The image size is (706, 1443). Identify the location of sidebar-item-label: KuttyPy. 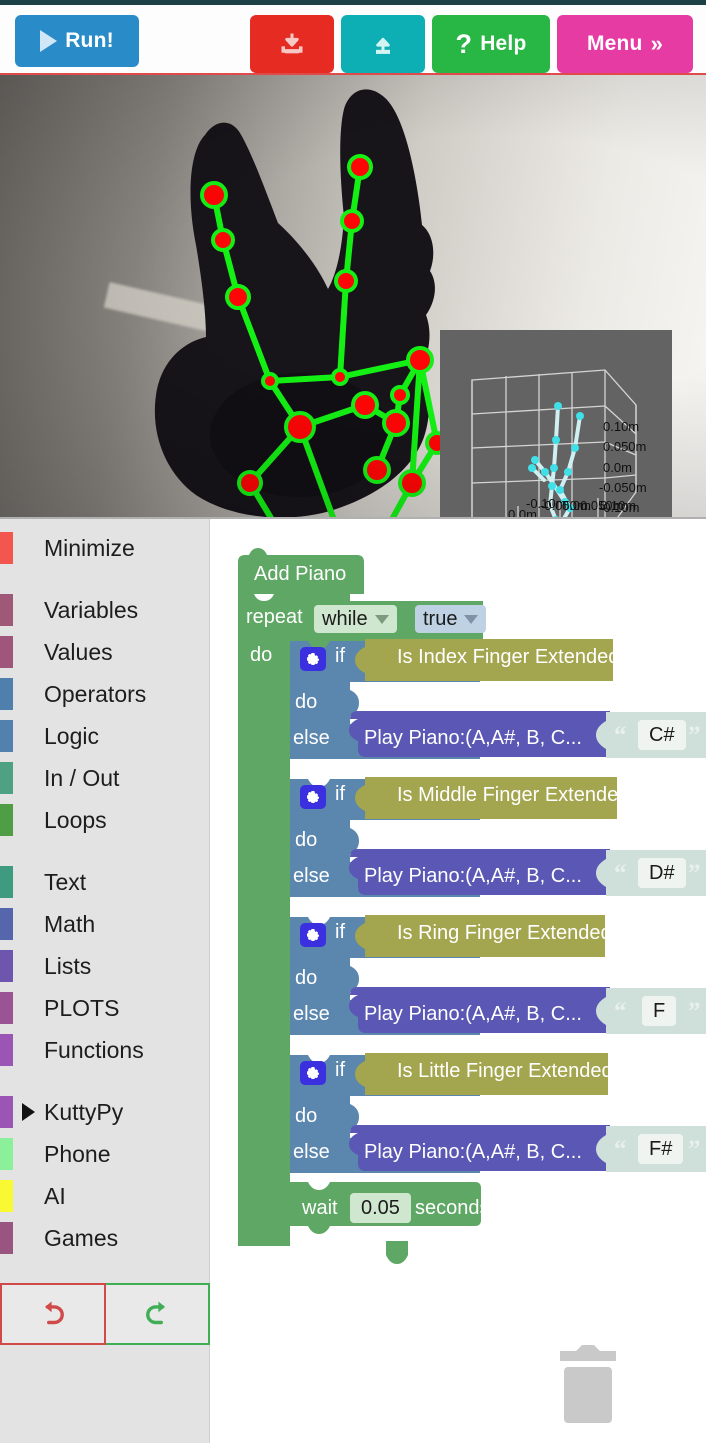
(84, 1111).